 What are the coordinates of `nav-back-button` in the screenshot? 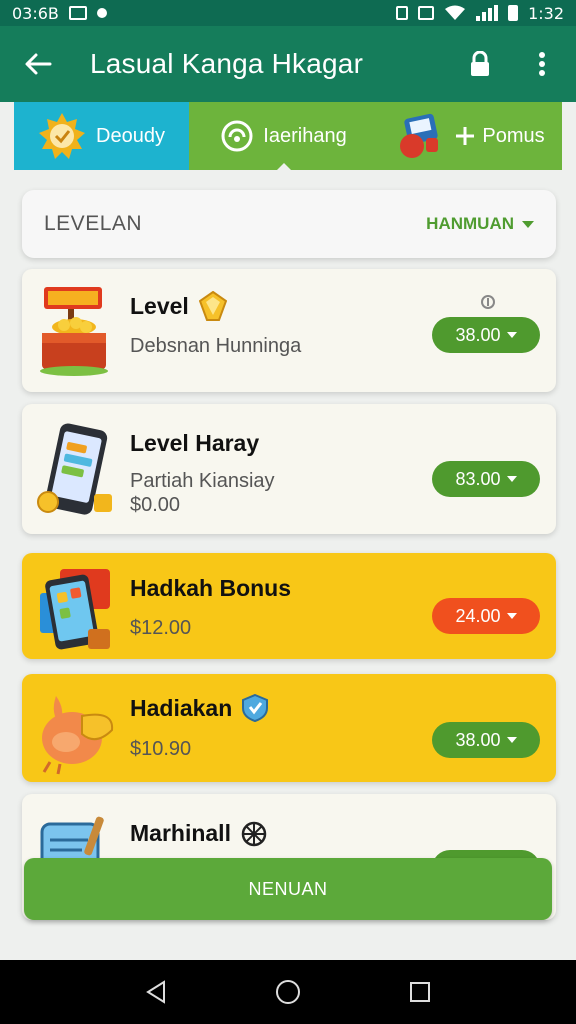 It's located at (156, 992).